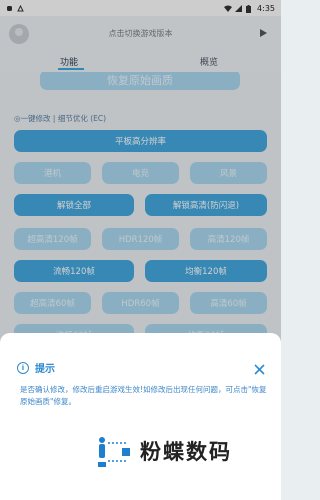 Image resolution: width=320 pixels, height=500 pixels. Describe the element at coordinates (140, 466) in the screenshot. I see `watermark: 粉蝶数码` at that location.